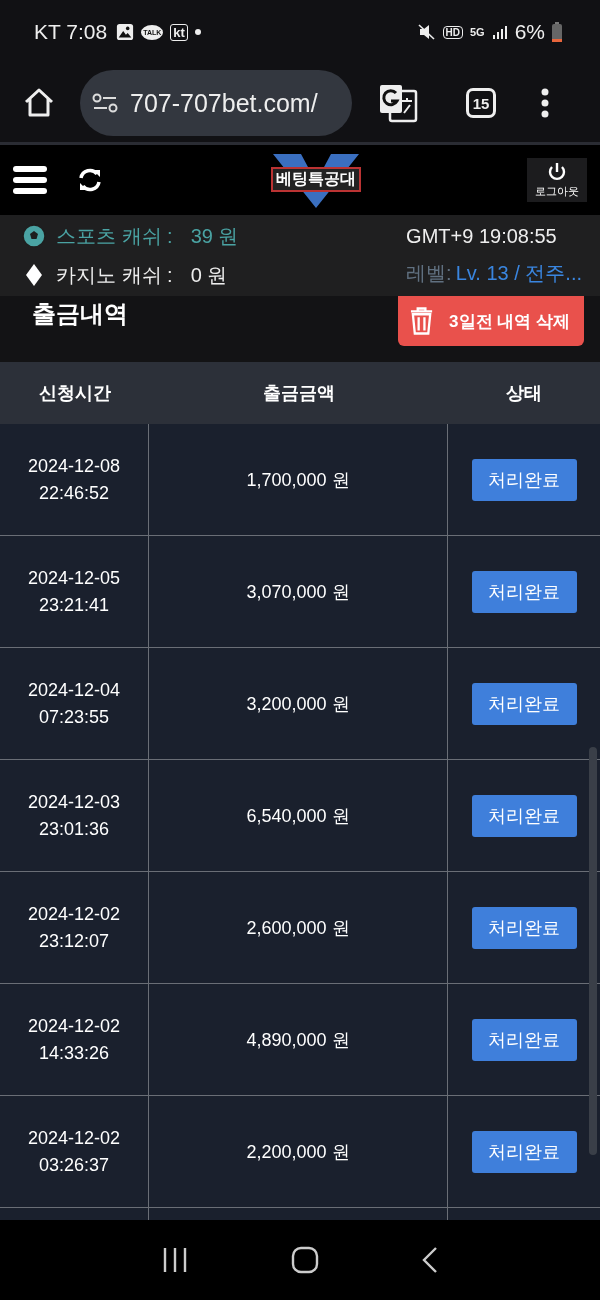 This screenshot has height=1300, width=600. What do you see at coordinates (298, 1039) in the screenshot?
I see `table-cell: 4,890,000 원` at bounding box center [298, 1039].